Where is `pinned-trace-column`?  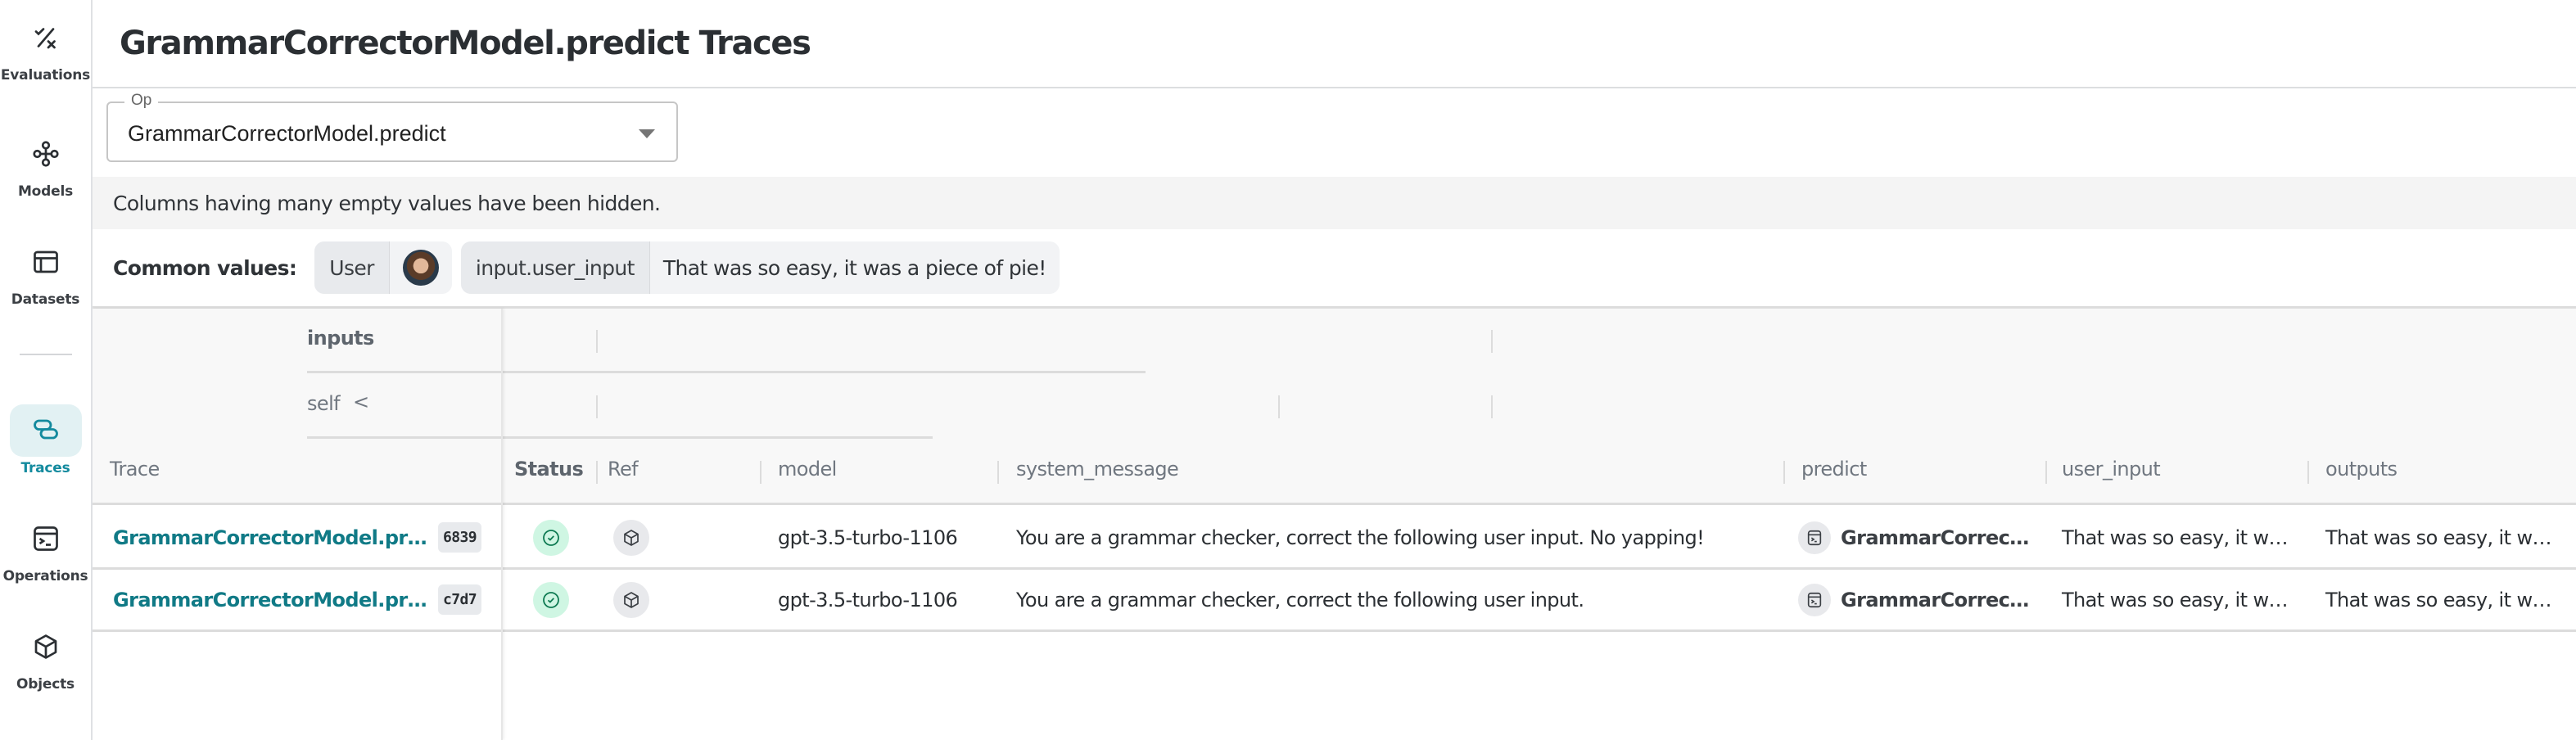 pinned-trace-column is located at coordinates (298, 524).